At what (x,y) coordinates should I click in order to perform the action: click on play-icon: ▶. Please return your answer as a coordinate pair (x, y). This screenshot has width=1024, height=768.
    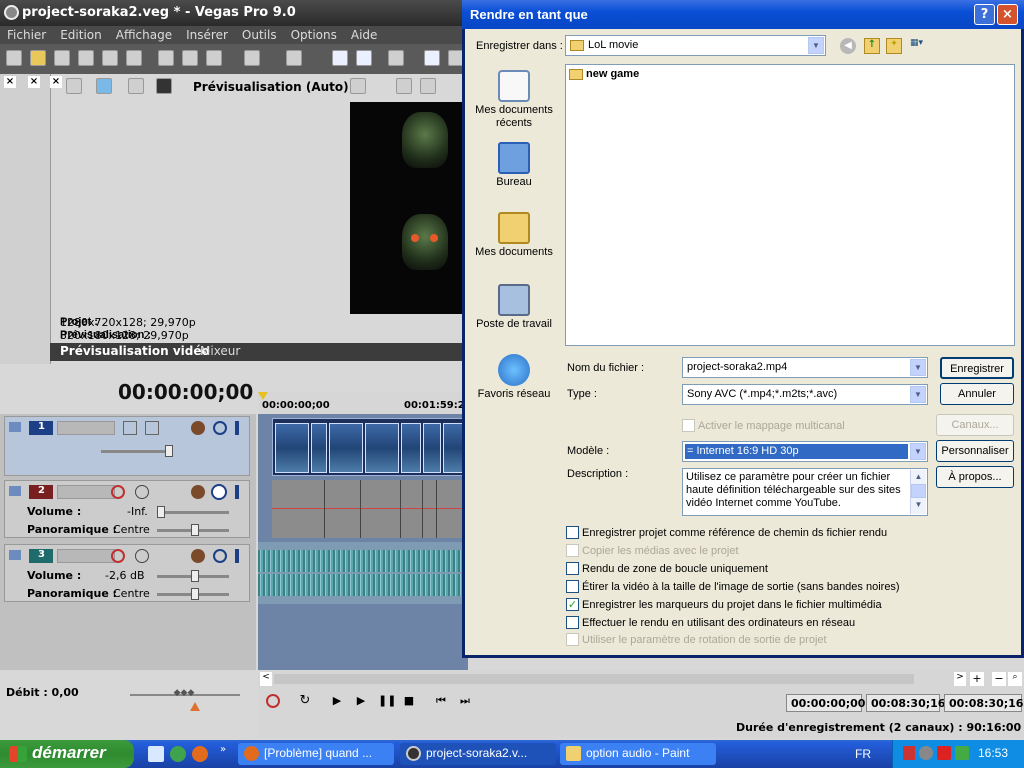
    Looking at the image, I should click on (361, 701).